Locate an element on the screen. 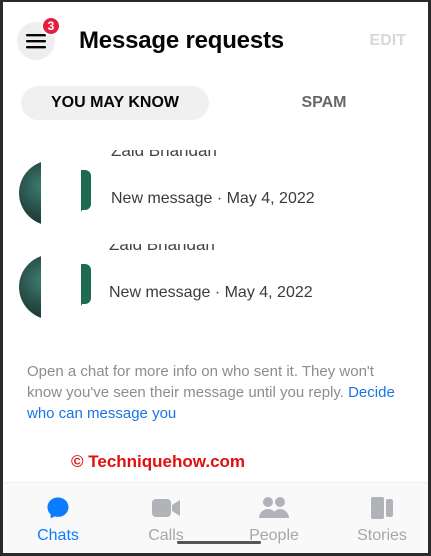 The width and height of the screenshot is (431, 556). stories-icon is located at coordinates (382, 508).